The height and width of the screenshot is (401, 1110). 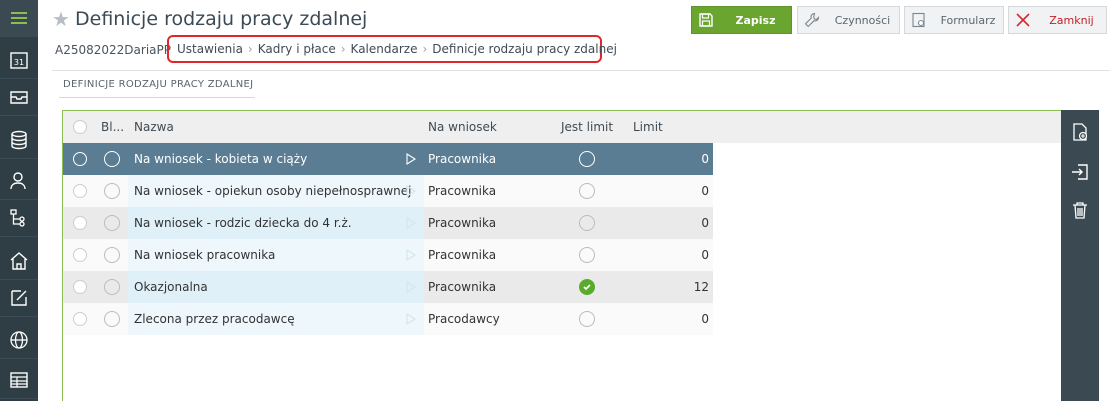 I want to click on edit-icon, so click(x=19, y=298).